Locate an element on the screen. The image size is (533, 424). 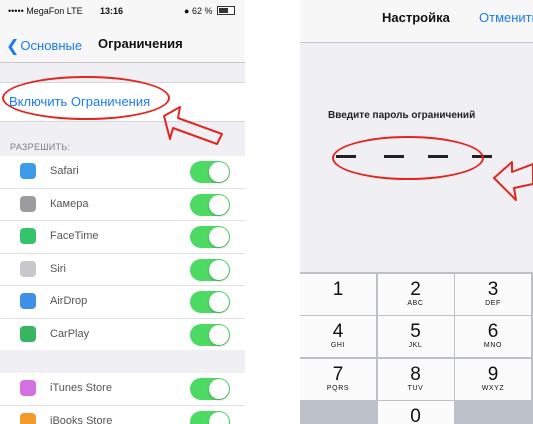
keypad-key-8: 8 TUV is located at coordinates (415, 379).